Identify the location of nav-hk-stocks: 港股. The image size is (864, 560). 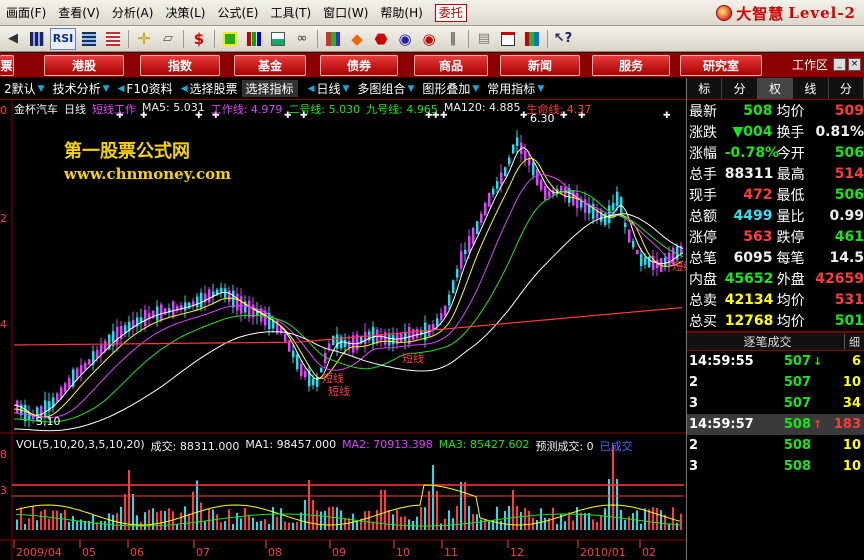
(84, 65).